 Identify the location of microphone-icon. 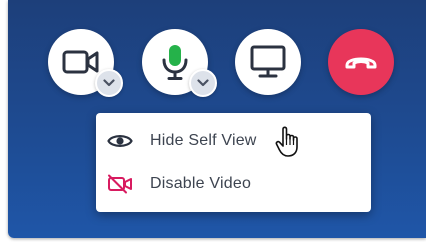
(175, 62).